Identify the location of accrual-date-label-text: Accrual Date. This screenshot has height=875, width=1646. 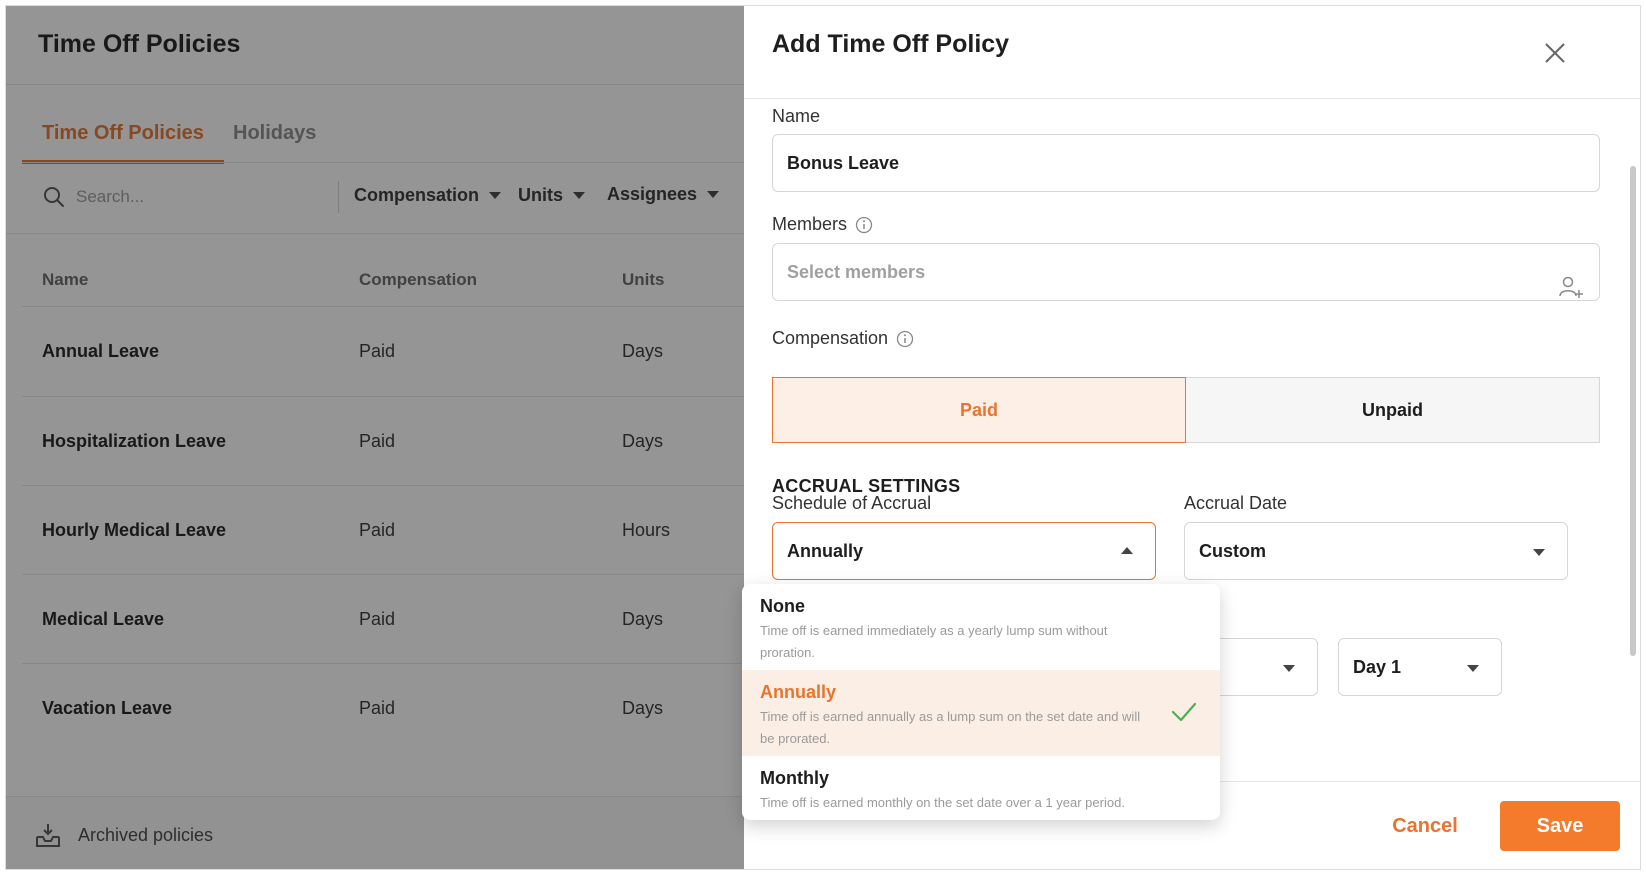
(1236, 503).